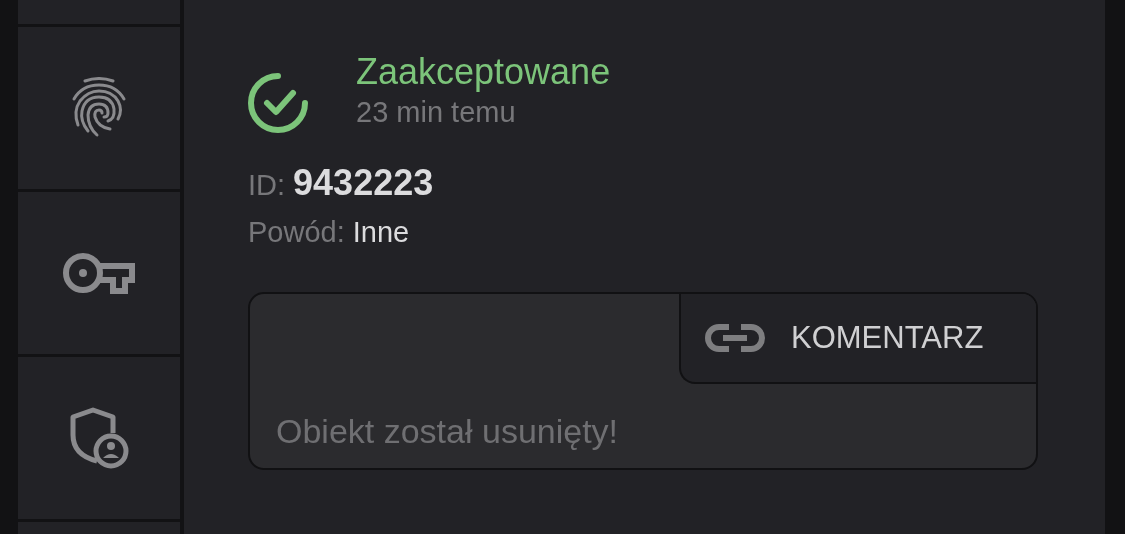  I want to click on detail-value: 9432223, so click(363, 183).